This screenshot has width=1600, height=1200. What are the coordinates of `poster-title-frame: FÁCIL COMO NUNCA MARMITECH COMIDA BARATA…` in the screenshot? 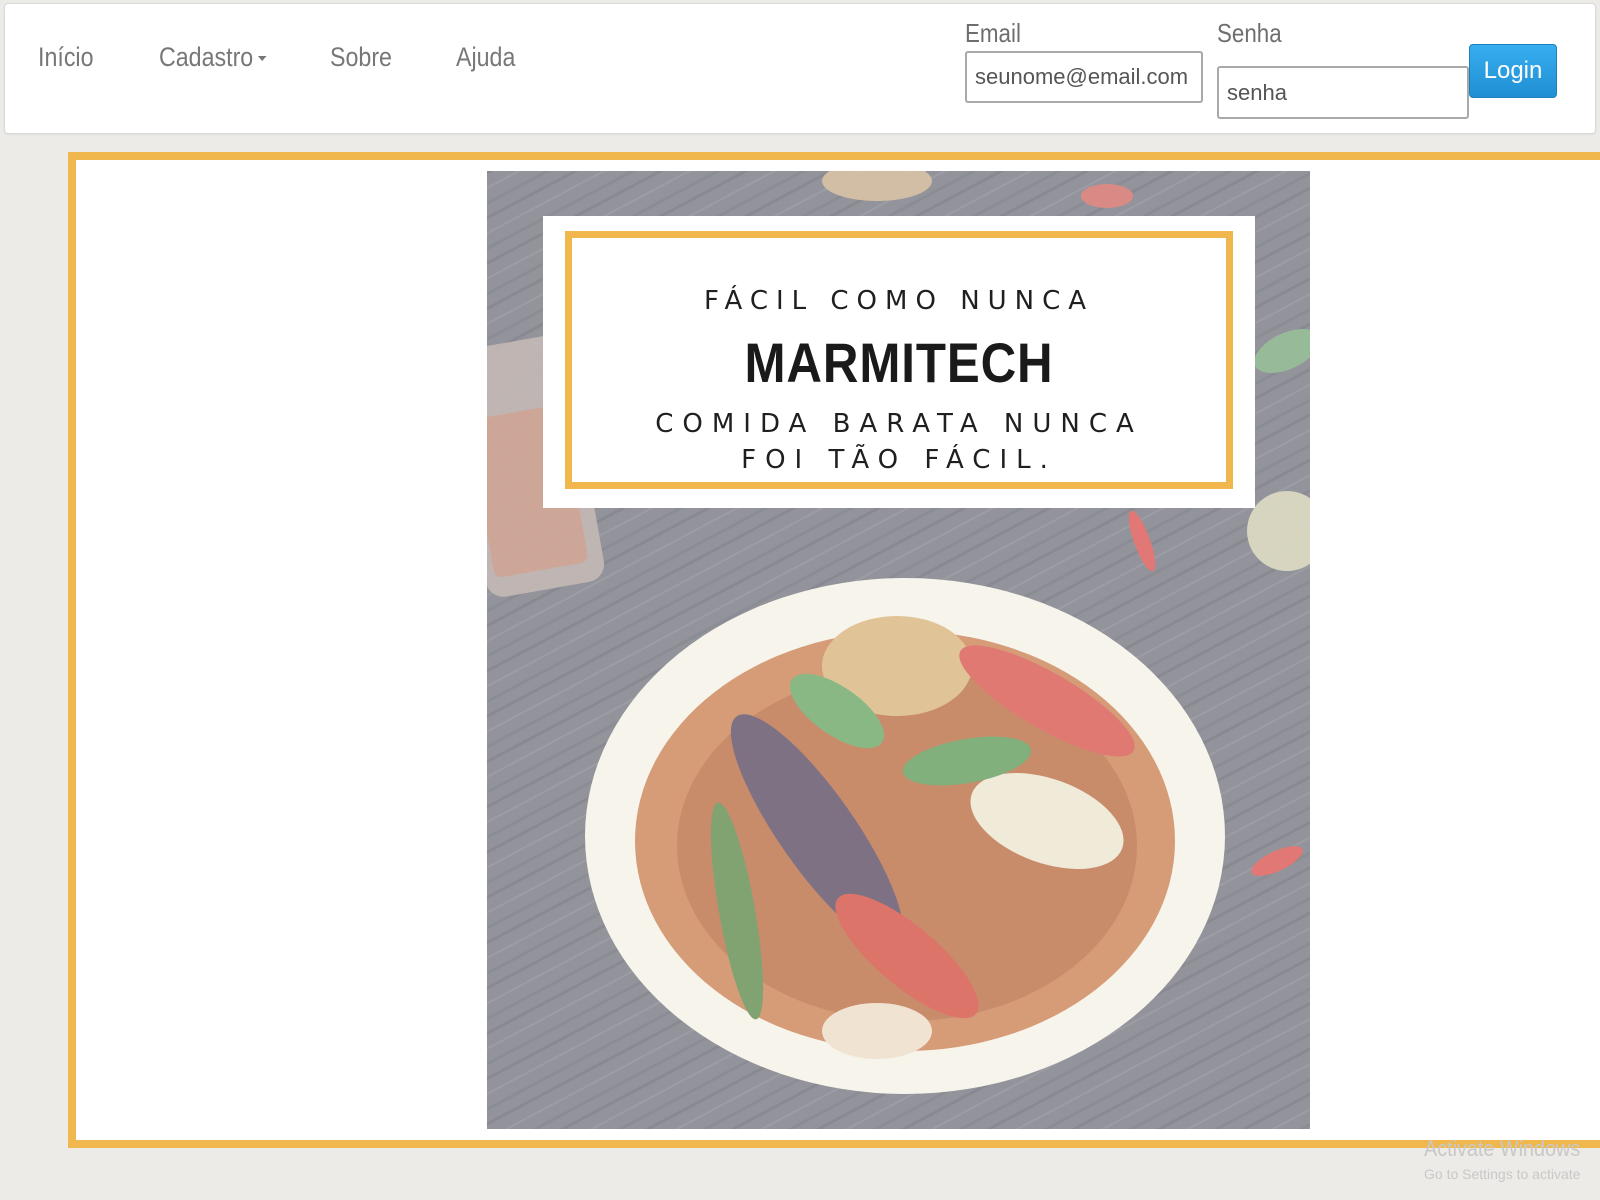 It's located at (899, 360).